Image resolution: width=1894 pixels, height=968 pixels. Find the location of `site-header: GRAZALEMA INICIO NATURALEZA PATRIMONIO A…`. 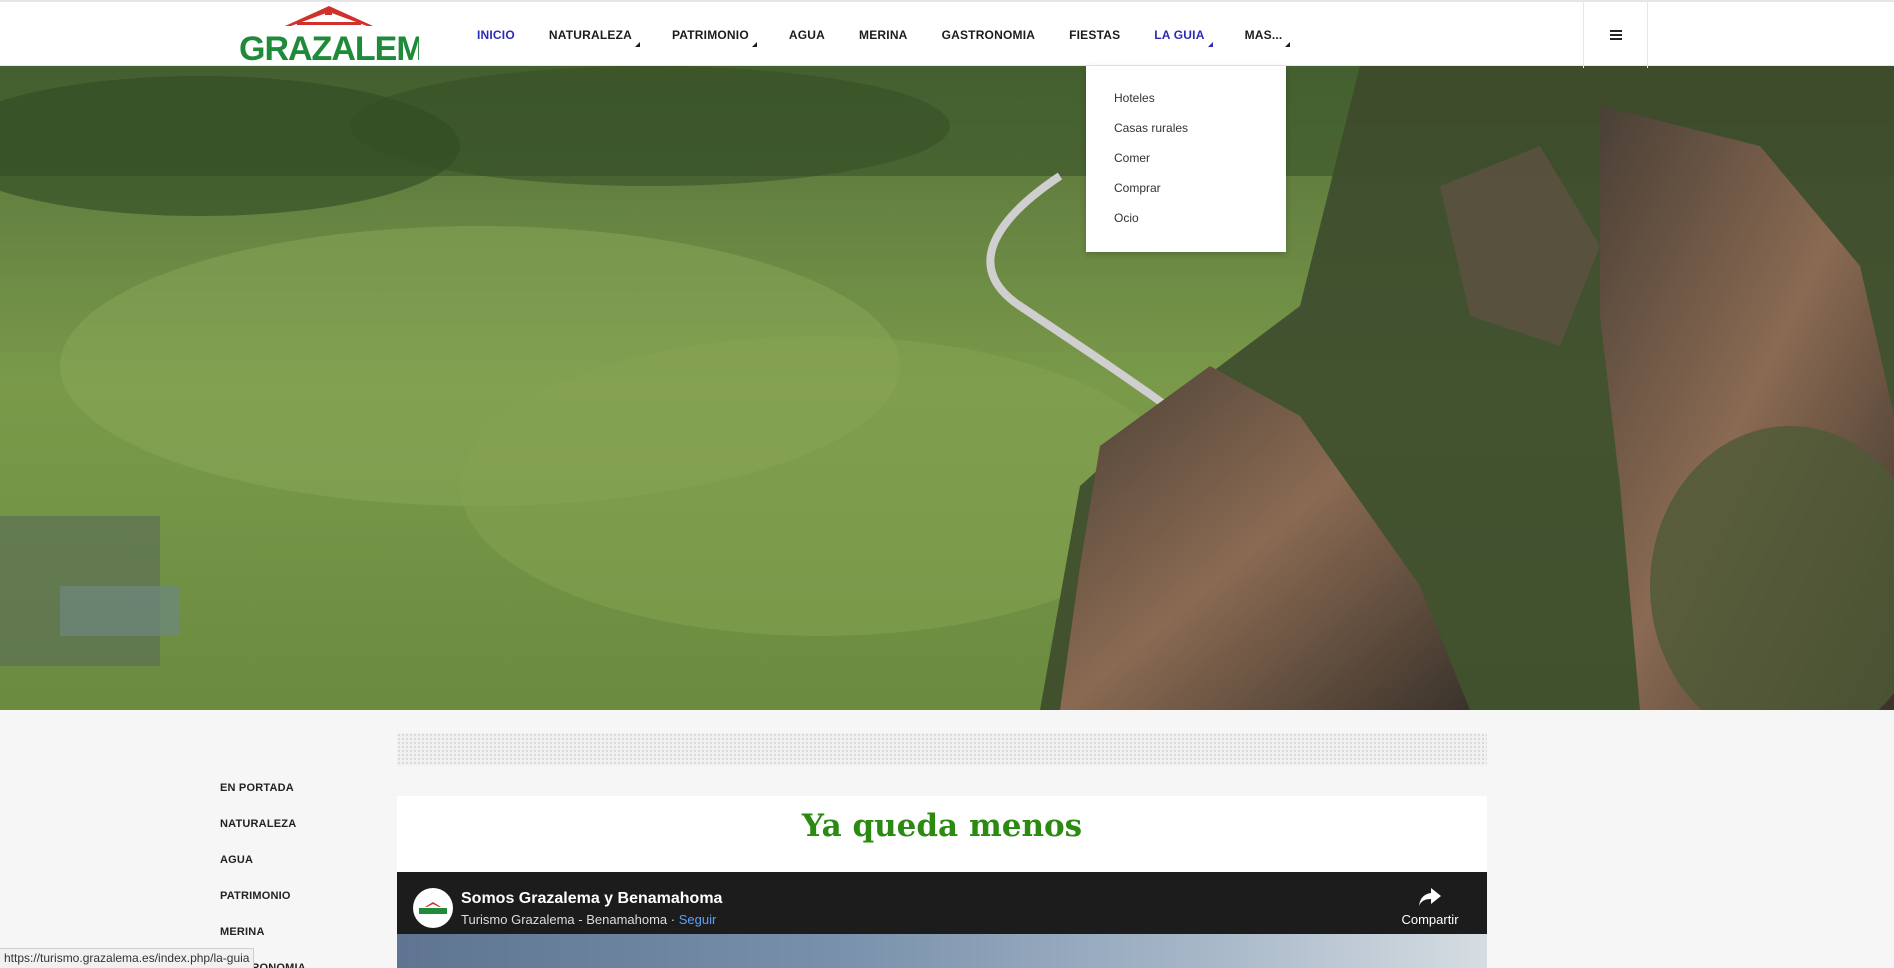

site-header: GRAZALEMA INICIO NATURALEZA PATRIMONIO A… is located at coordinates (947, 34).